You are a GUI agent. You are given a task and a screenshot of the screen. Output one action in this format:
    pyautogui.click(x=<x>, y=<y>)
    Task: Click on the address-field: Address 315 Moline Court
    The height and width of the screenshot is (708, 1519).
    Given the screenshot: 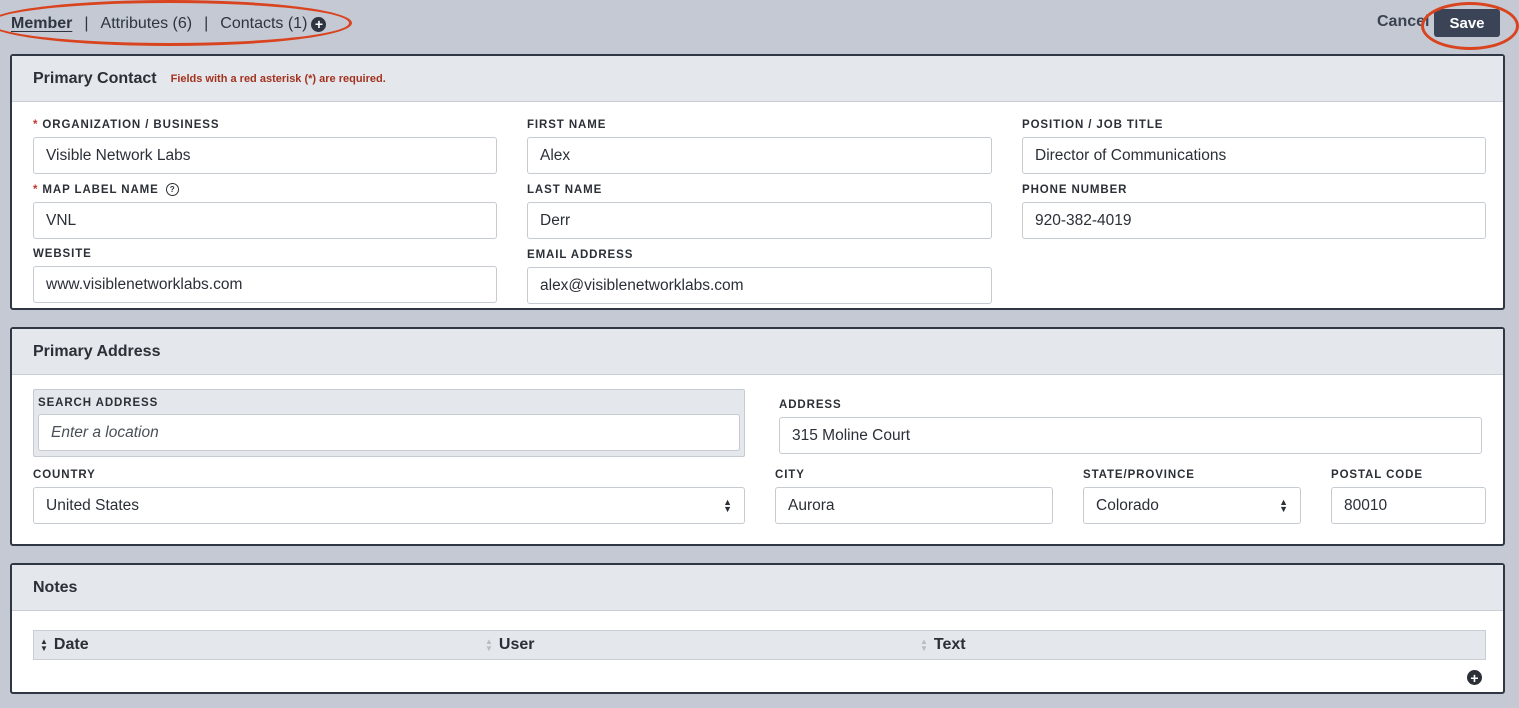 What is the action you would take?
    pyautogui.click(x=1130, y=426)
    